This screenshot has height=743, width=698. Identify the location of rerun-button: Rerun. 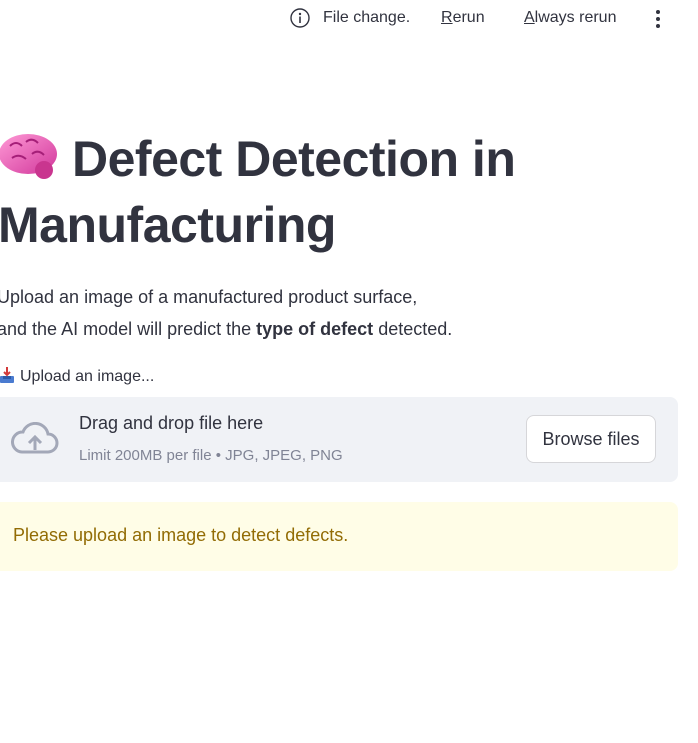
(463, 18).